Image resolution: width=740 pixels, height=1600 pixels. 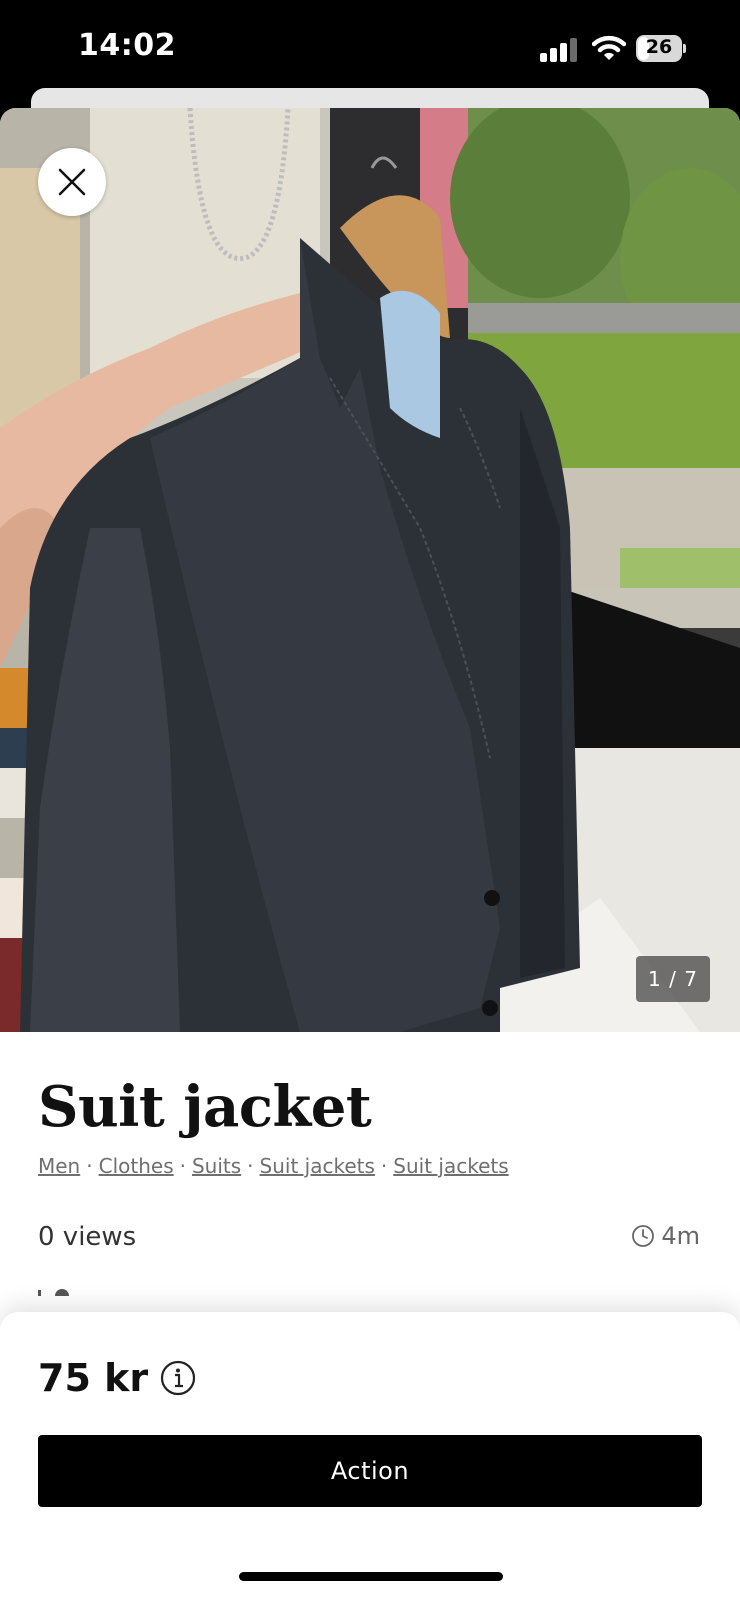 I want to click on battery-level: 26, so click(x=659, y=47).